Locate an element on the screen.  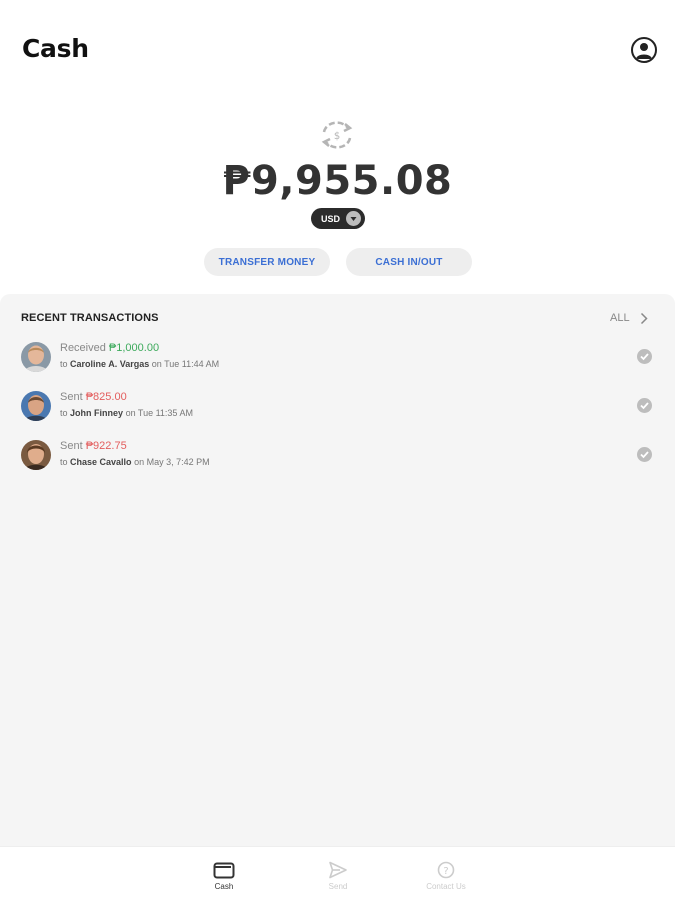
currency-exchange-icon: $ is located at coordinates (337, 135).